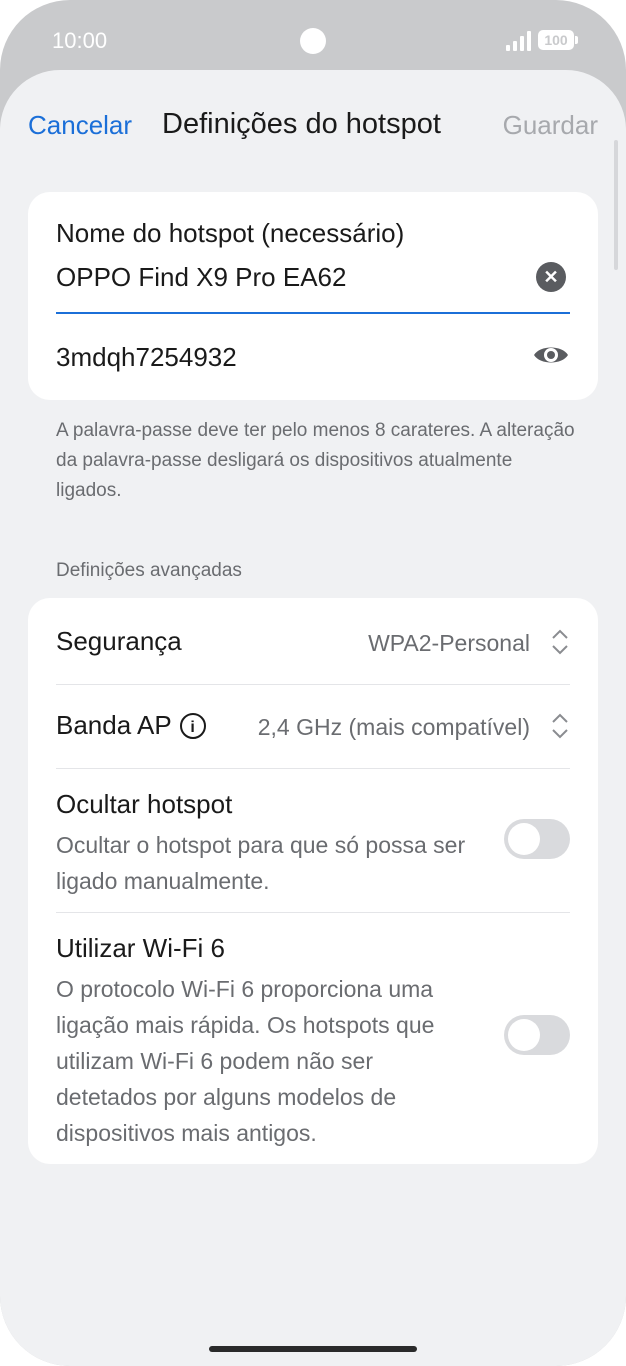  I want to click on hotspot-name-label: Nome do hotspot (necessário), so click(230, 233).